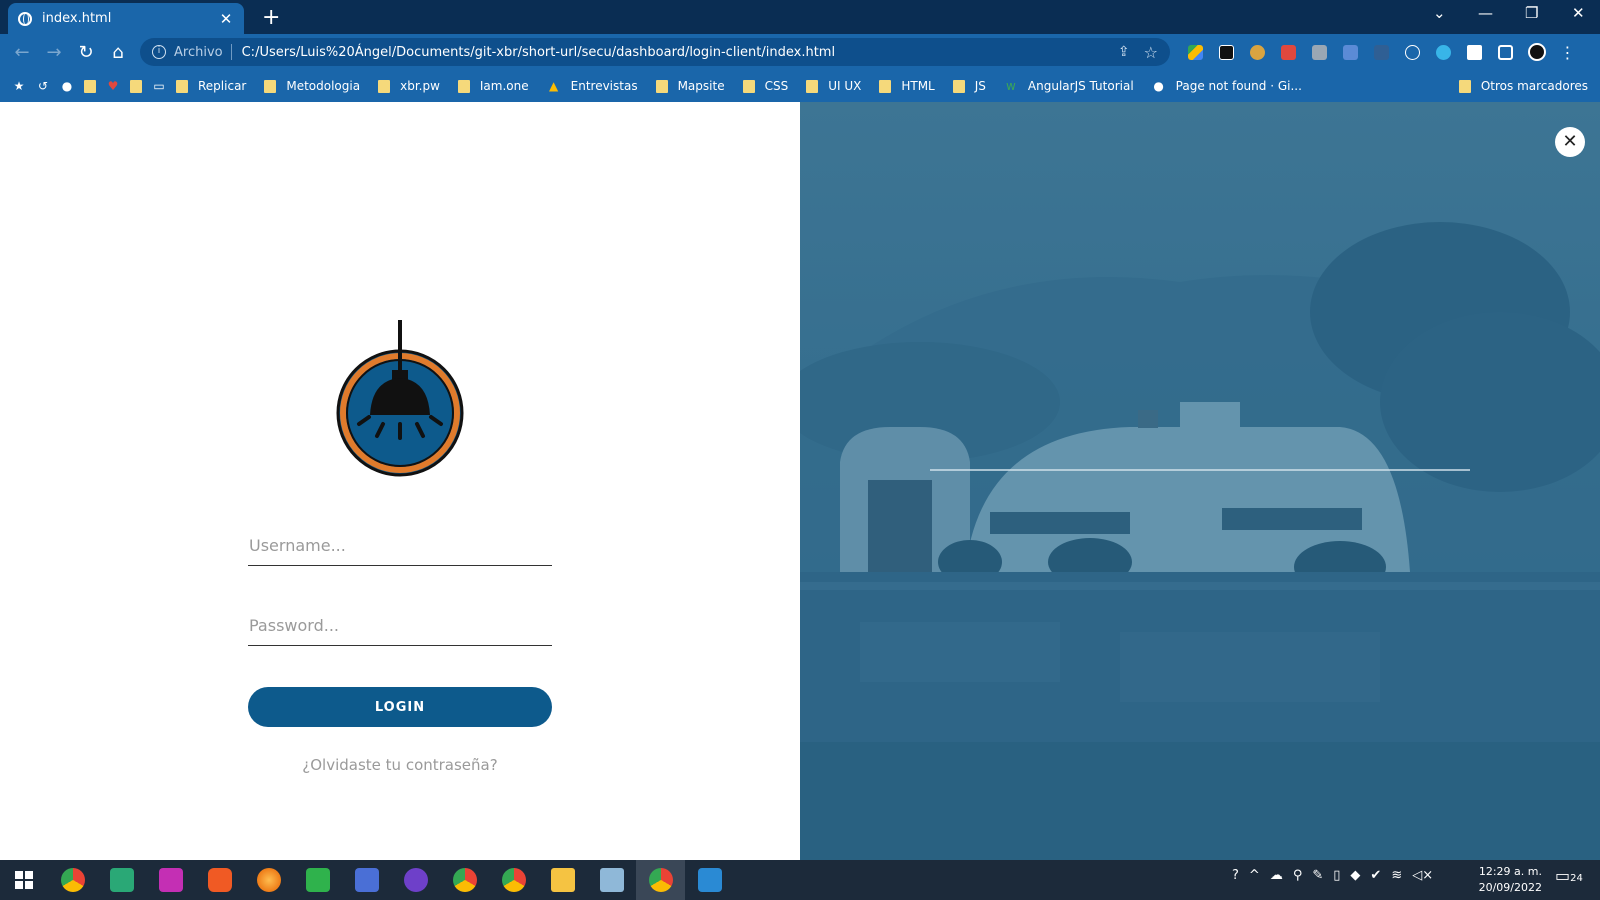  What do you see at coordinates (1276, 875) in the screenshot?
I see `cloud-icon: ☁` at bounding box center [1276, 875].